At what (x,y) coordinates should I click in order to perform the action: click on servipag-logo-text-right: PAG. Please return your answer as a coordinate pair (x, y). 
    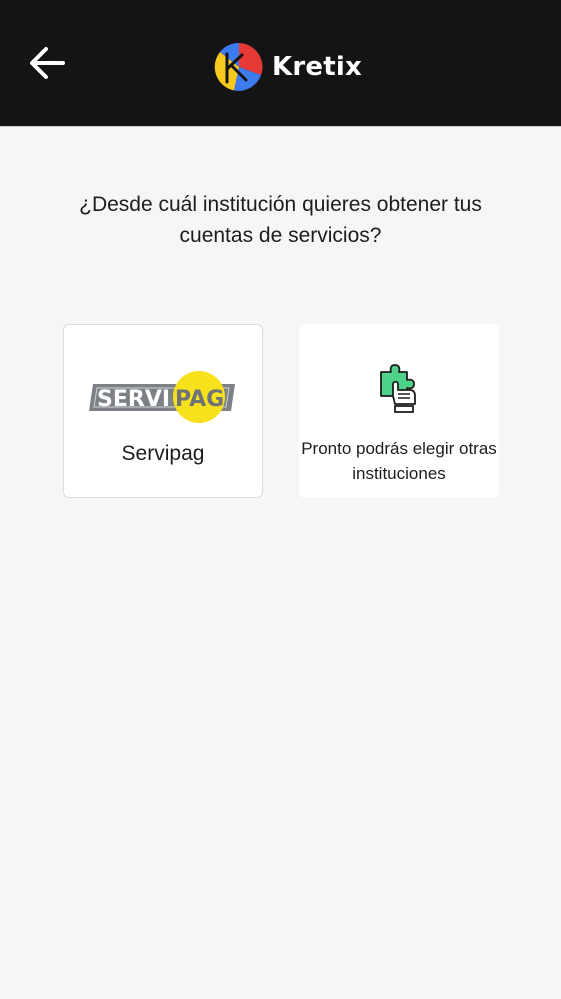
    Looking at the image, I should click on (199, 399).